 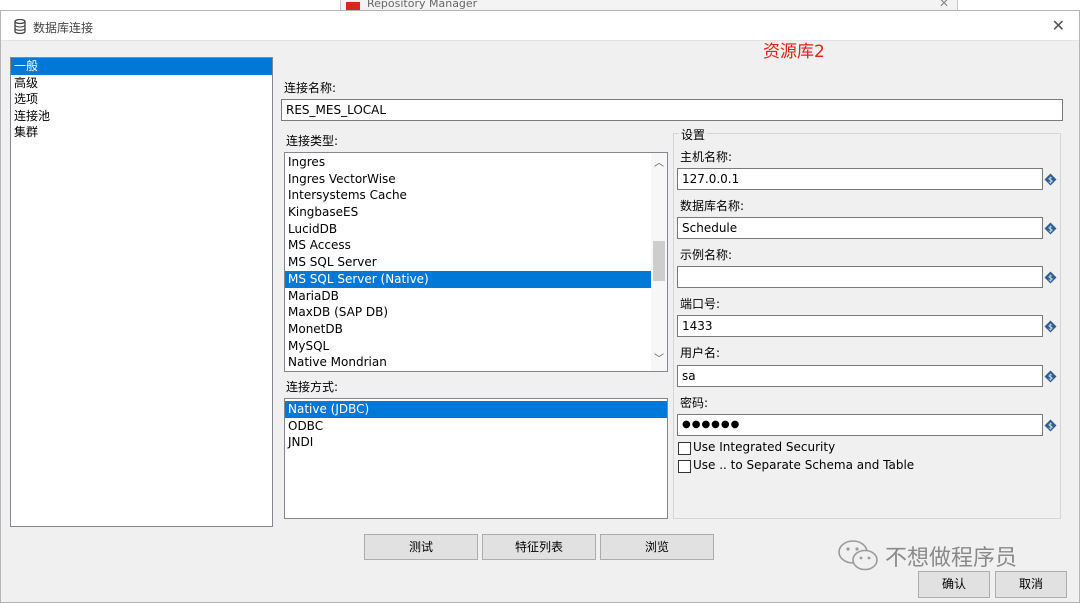 What do you see at coordinates (539, 547) in the screenshot?
I see `feature-list-button: 特征列表` at bounding box center [539, 547].